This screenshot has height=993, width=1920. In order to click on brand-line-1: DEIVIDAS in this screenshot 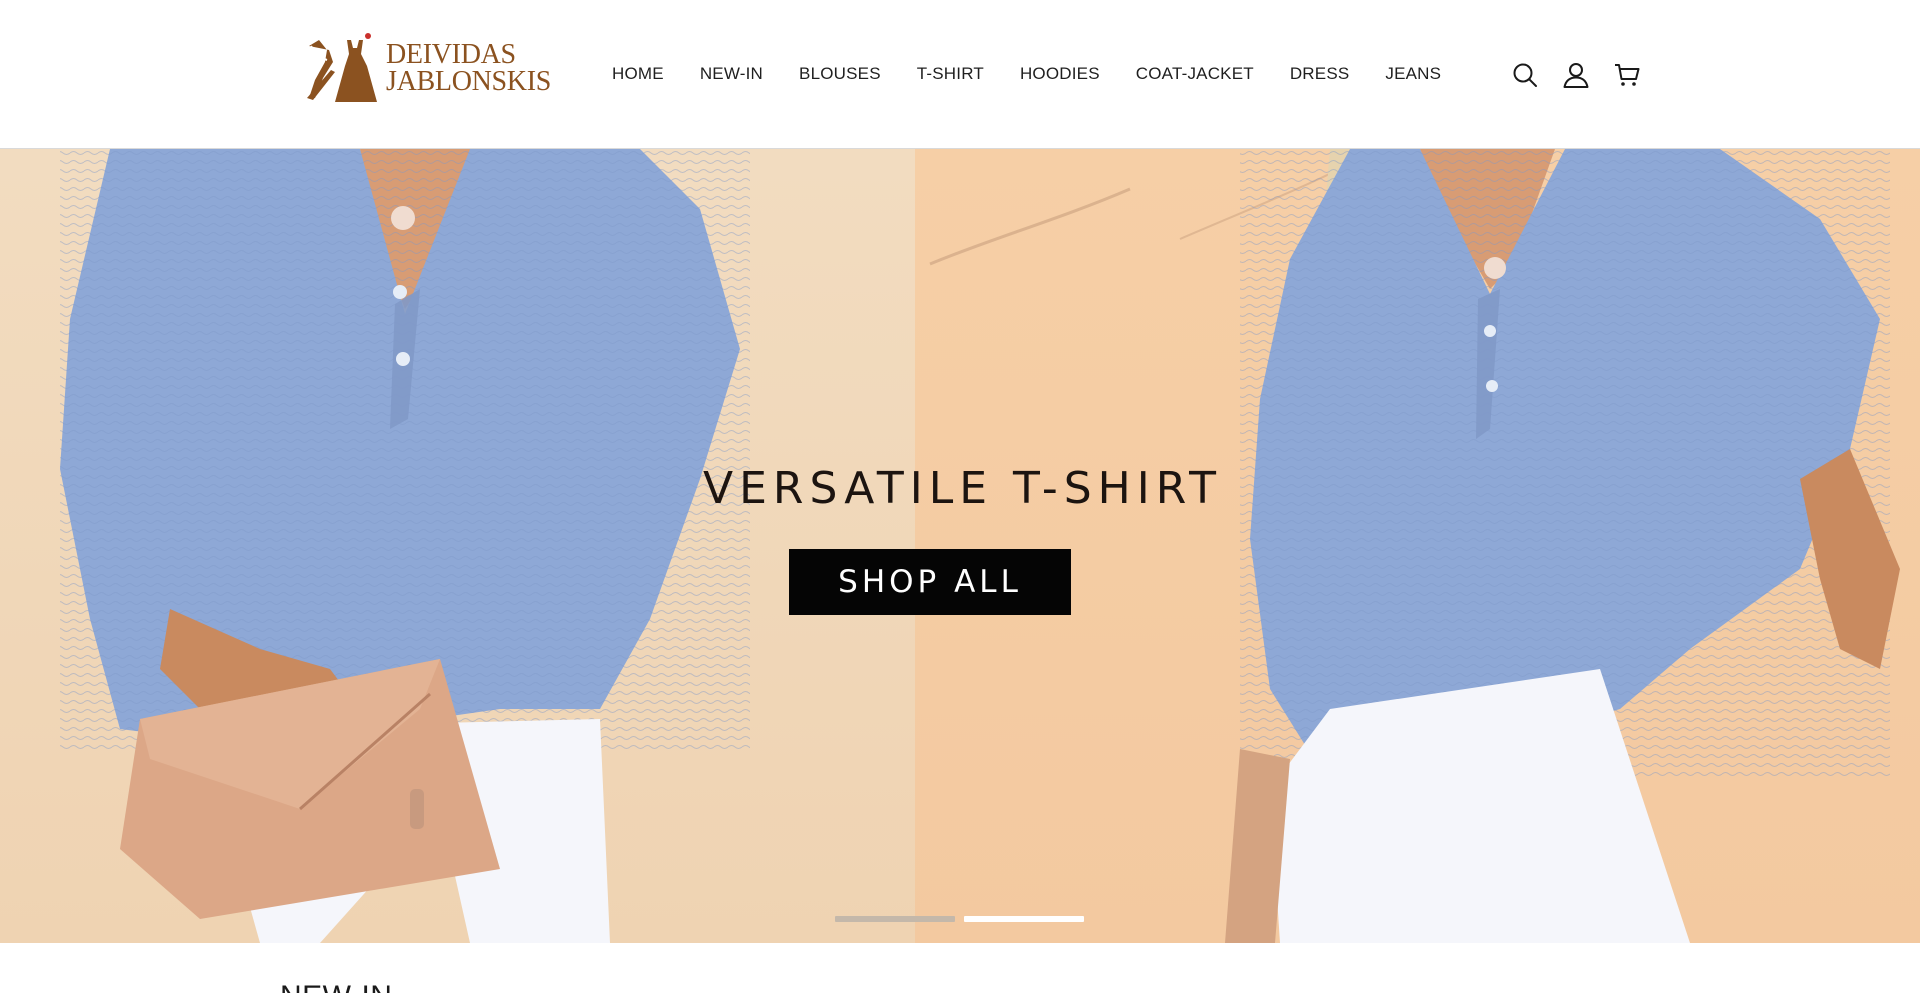, I will do `click(451, 54)`.